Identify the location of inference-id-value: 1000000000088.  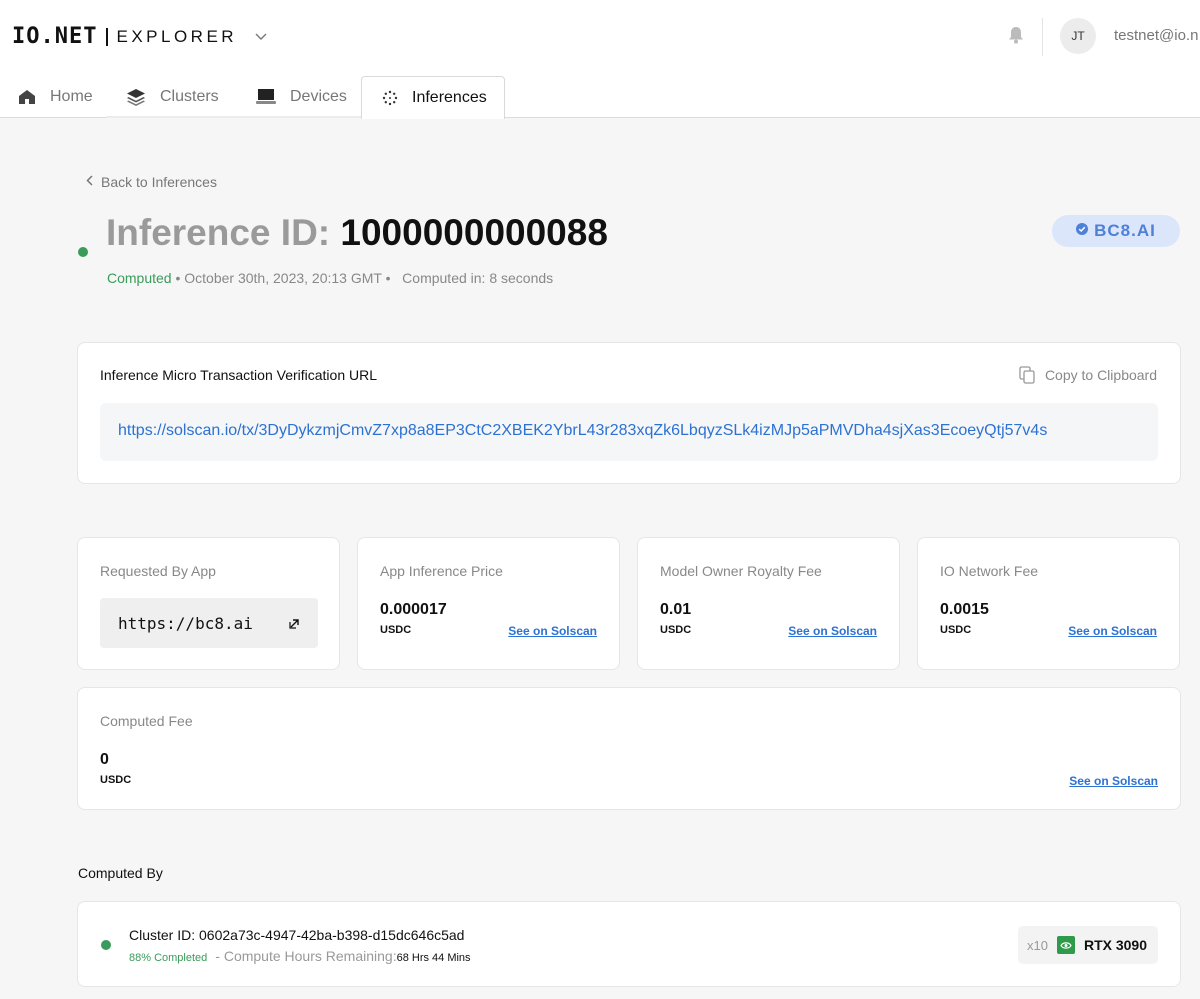
(474, 232).